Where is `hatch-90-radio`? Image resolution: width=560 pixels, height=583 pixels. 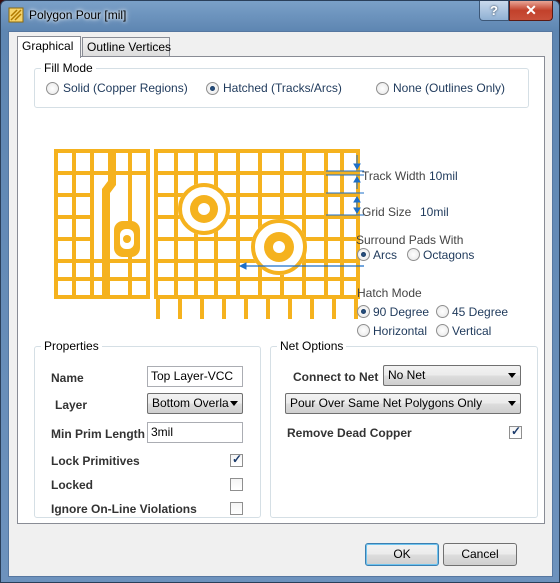 hatch-90-radio is located at coordinates (363, 311).